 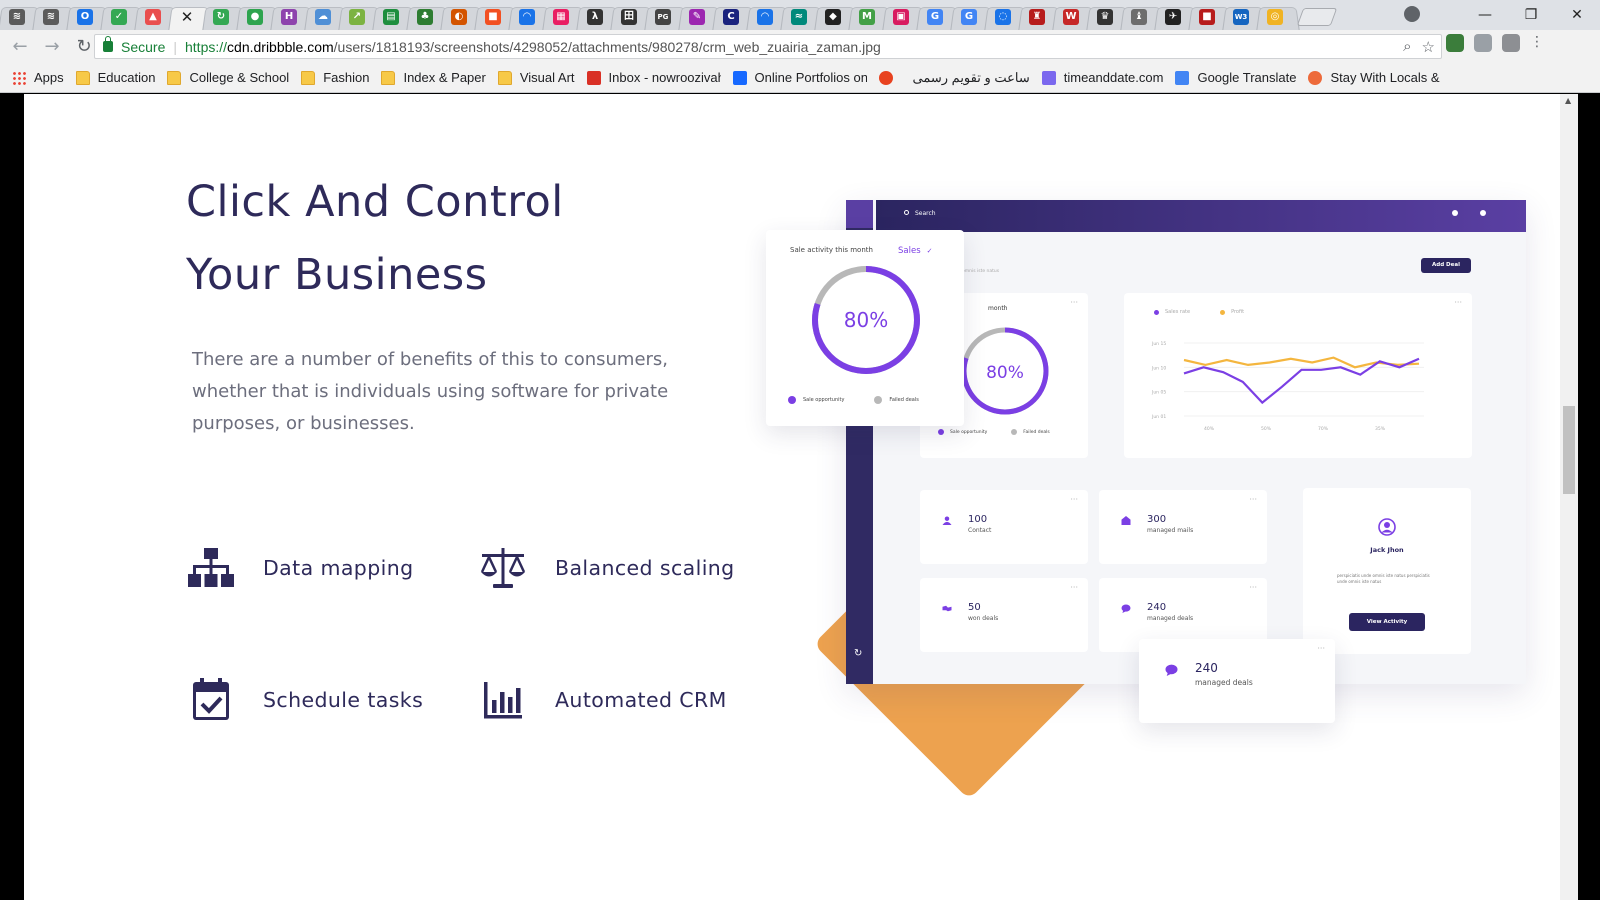 I want to click on tab: 田, so click(x=632, y=17).